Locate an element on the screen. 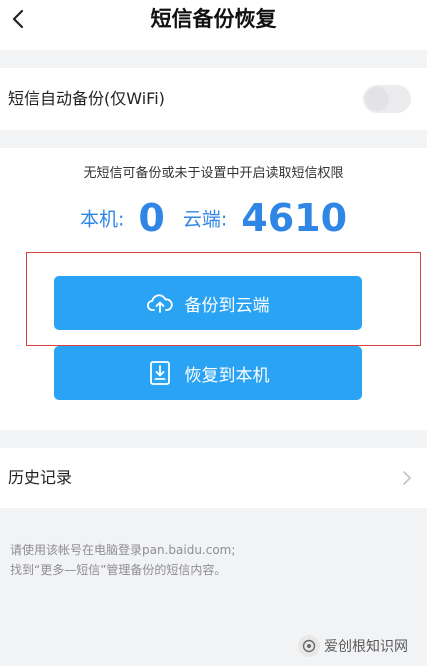 Image resolution: width=427 pixels, height=666 pixels. local-label: 本机: is located at coordinates (102, 219).